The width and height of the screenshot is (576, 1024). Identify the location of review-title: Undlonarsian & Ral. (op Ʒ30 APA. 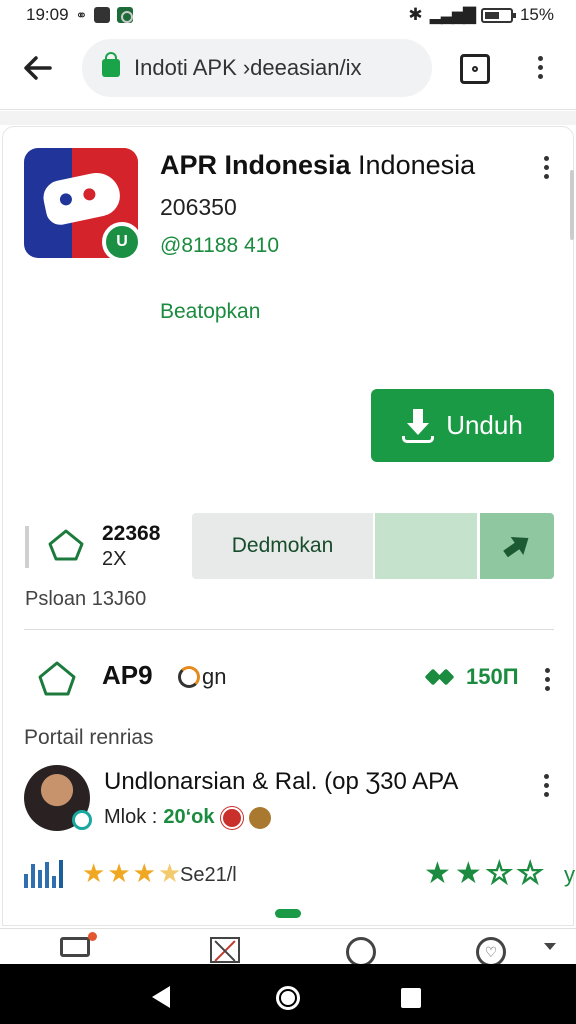
(281, 782).